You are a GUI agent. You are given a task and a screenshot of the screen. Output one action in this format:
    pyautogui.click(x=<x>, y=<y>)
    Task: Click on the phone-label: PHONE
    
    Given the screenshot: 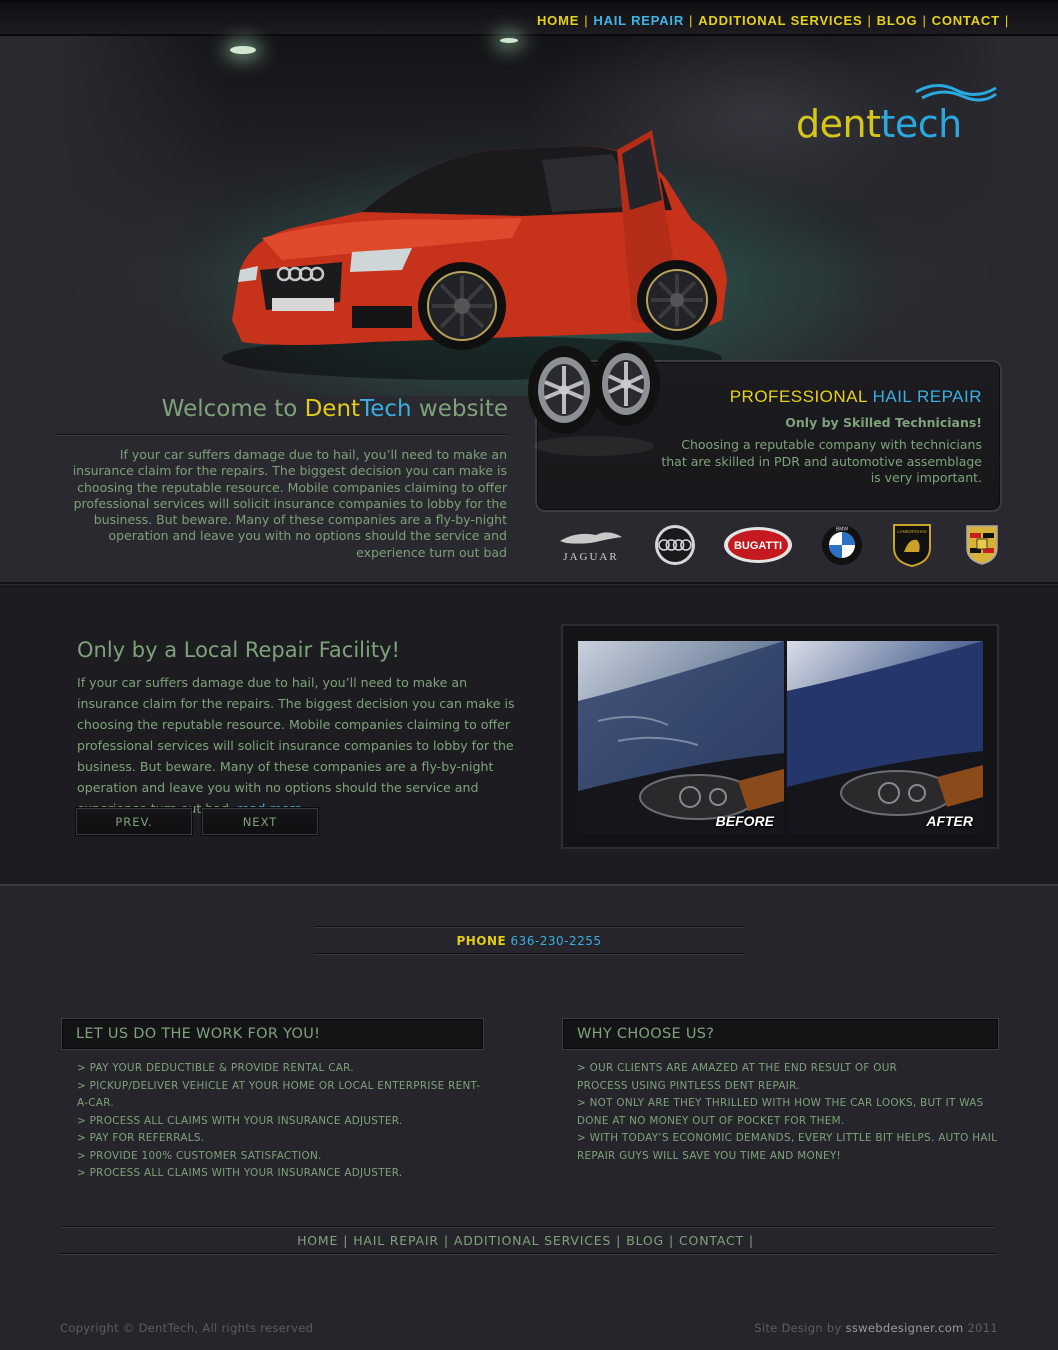 What is the action you would take?
    pyautogui.click(x=481, y=941)
    